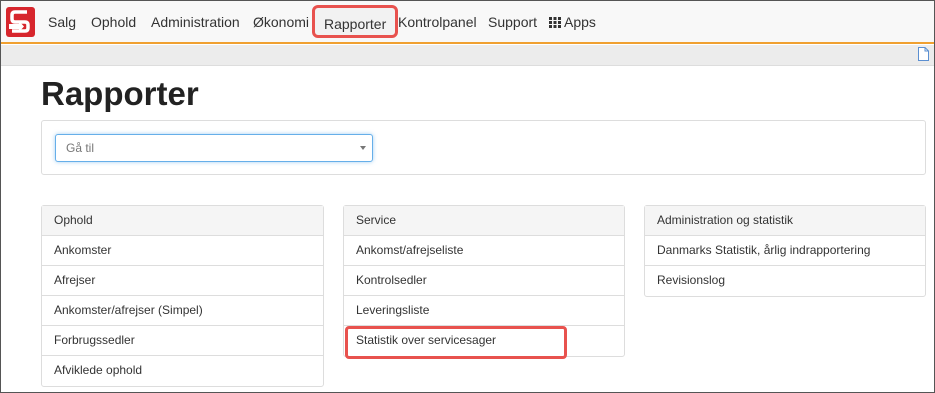  I want to click on nav-ophold: Ophold, so click(113, 22).